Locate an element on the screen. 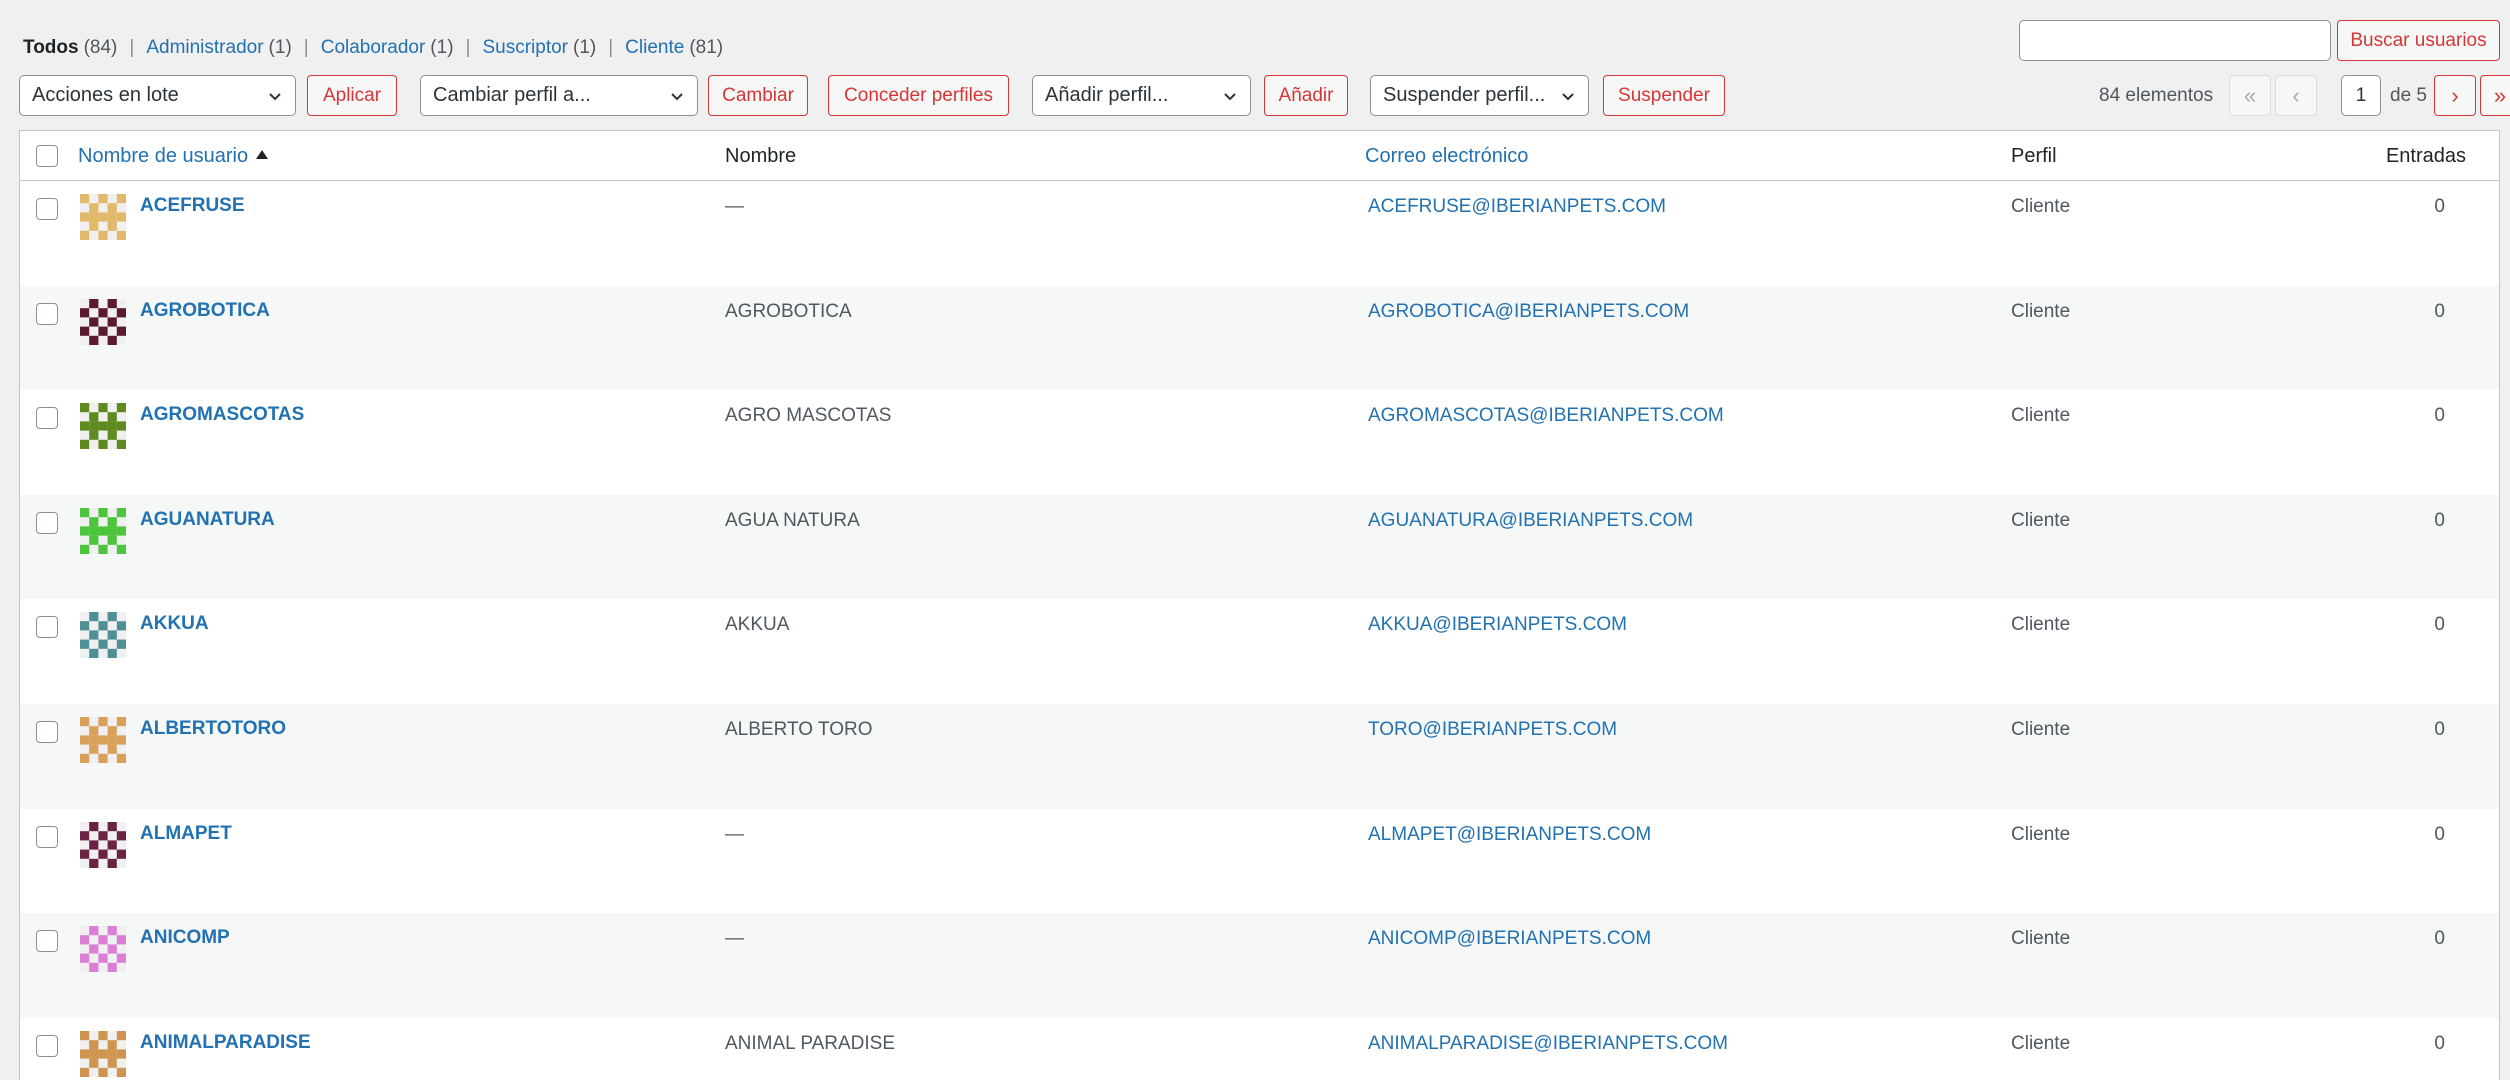 The height and width of the screenshot is (1080, 2510). total-pages: de 5 is located at coordinates (2408, 95).